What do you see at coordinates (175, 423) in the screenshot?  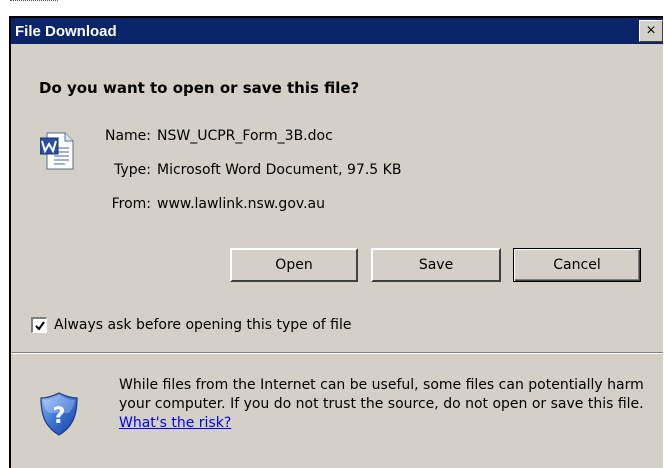 I see `whats-the-risk-link: What's the risk?` at bounding box center [175, 423].